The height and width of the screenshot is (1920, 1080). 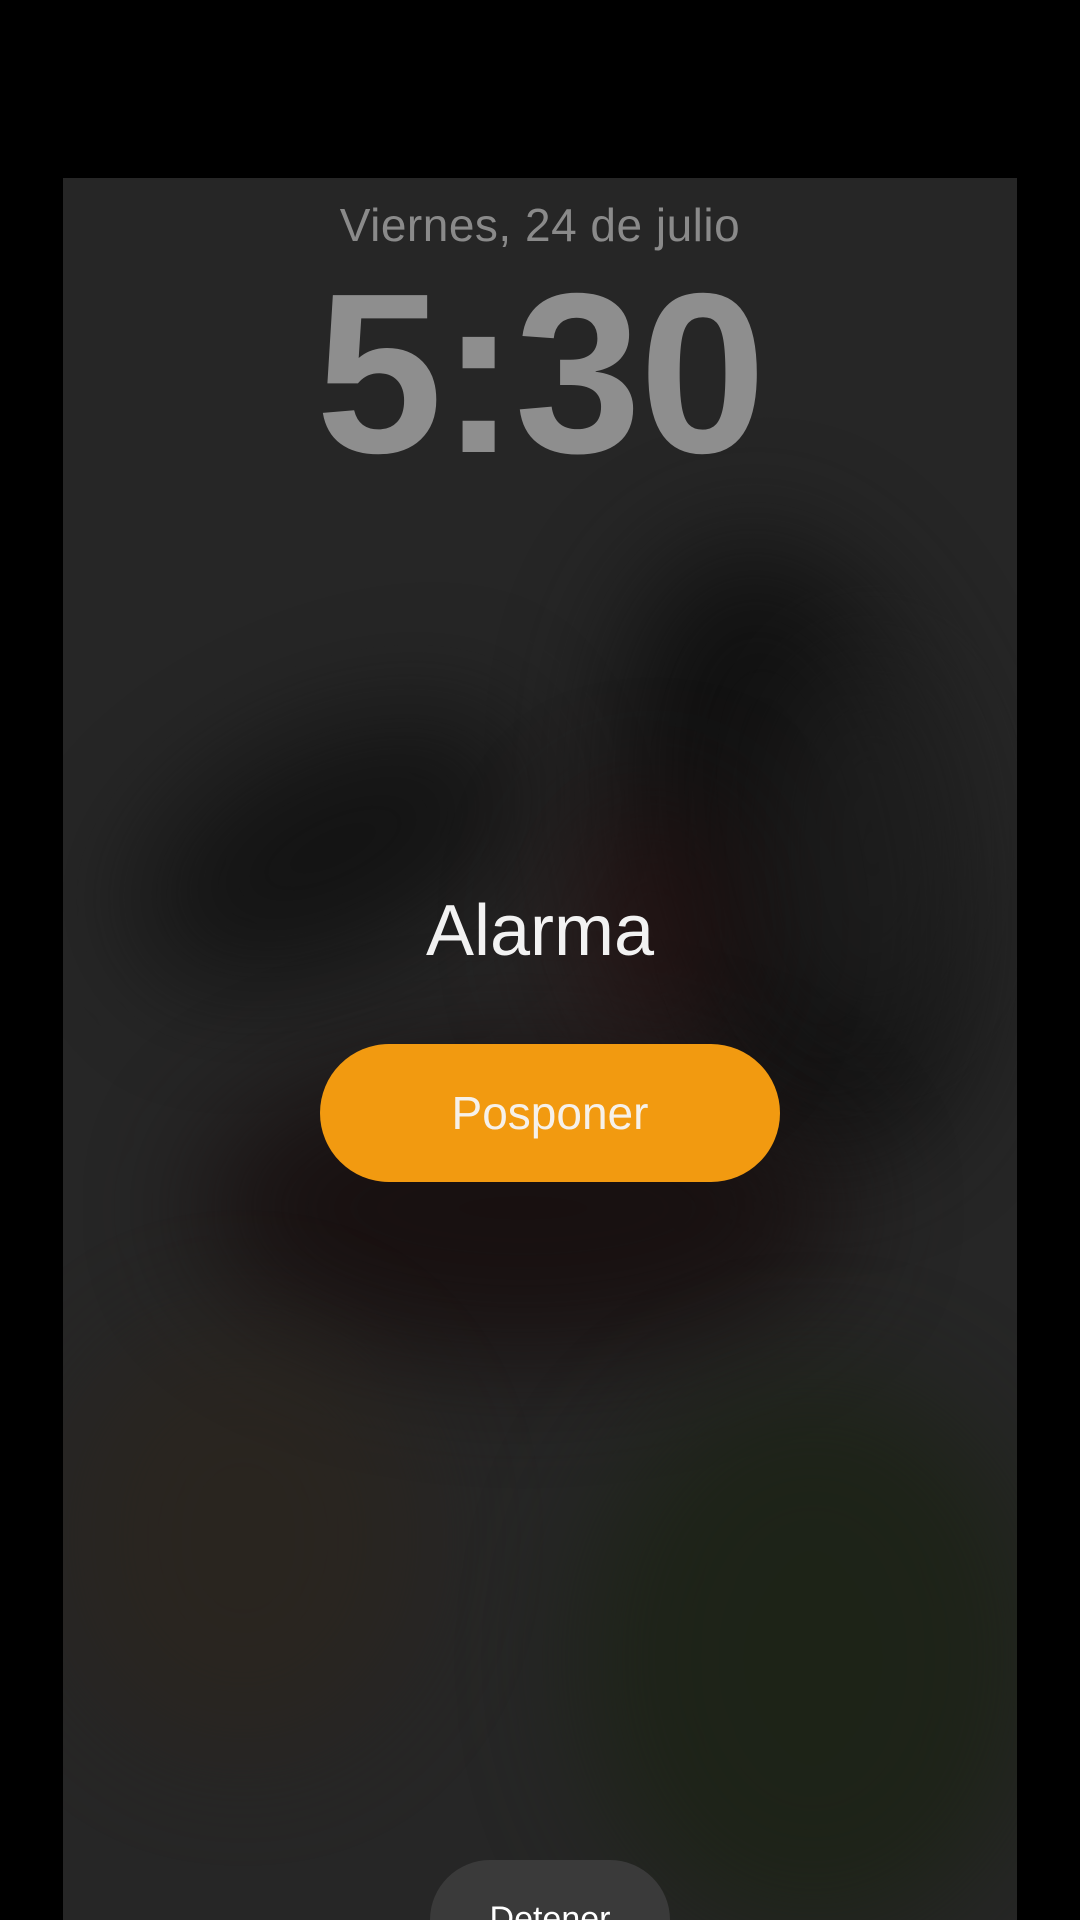 I want to click on snooze-button-label: Posponer, so click(x=550, y=1113).